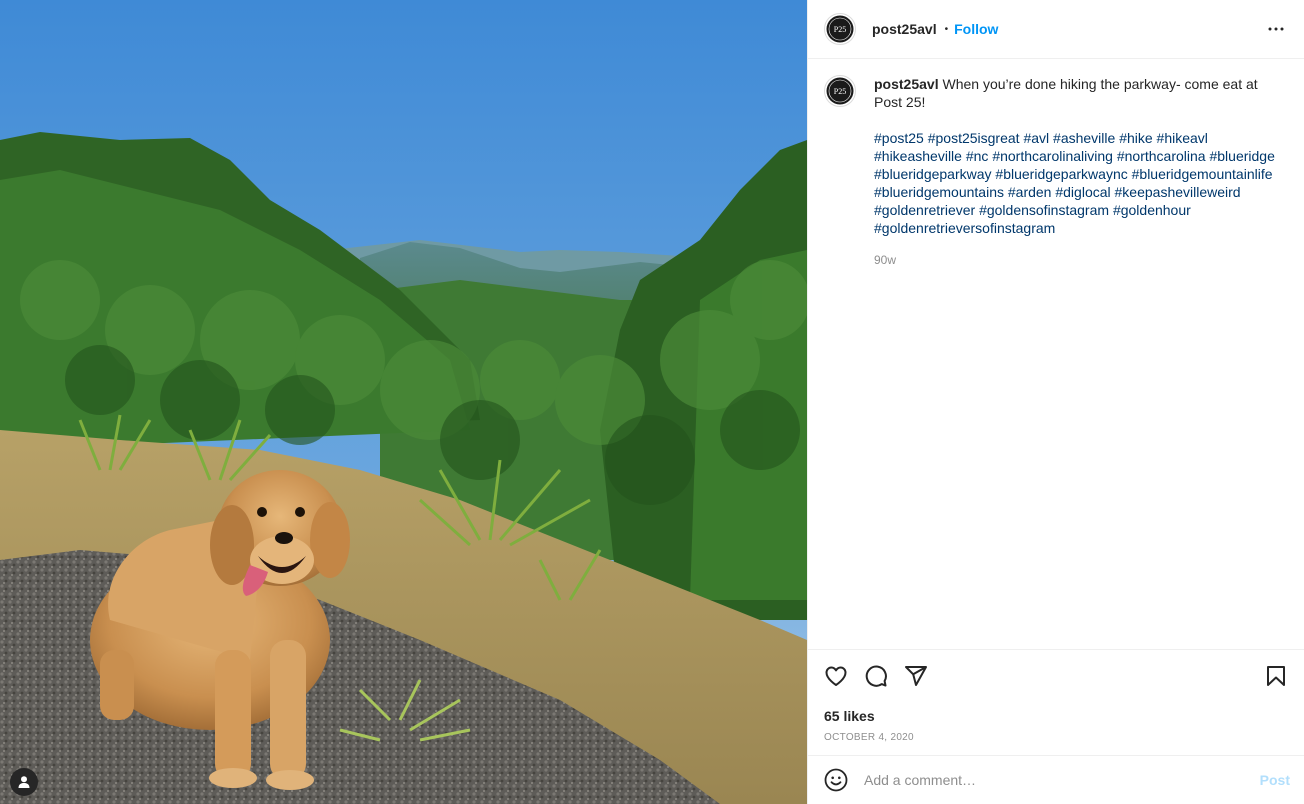  What do you see at coordinates (1182, 138) in the screenshot?
I see `hashtag-link: #hikeavl` at bounding box center [1182, 138].